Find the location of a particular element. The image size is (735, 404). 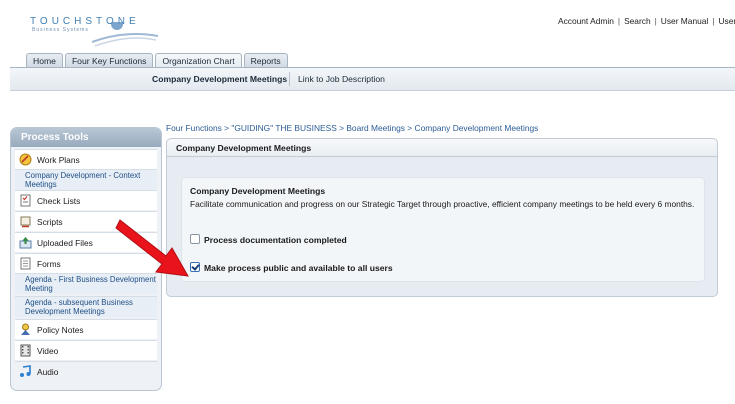

sidebar-link-context-meetings: Company Development - Context Meetings is located at coordinates (86, 179).